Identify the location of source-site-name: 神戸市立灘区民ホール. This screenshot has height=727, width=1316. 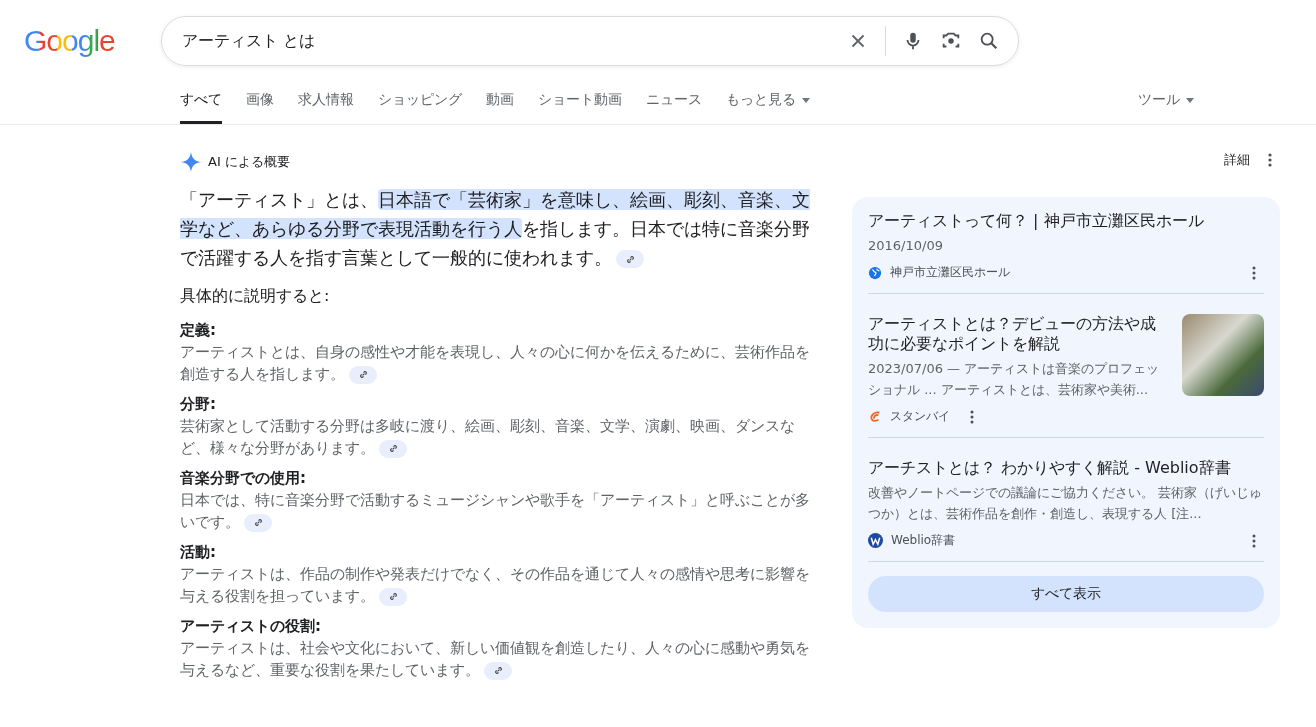
(950, 272).